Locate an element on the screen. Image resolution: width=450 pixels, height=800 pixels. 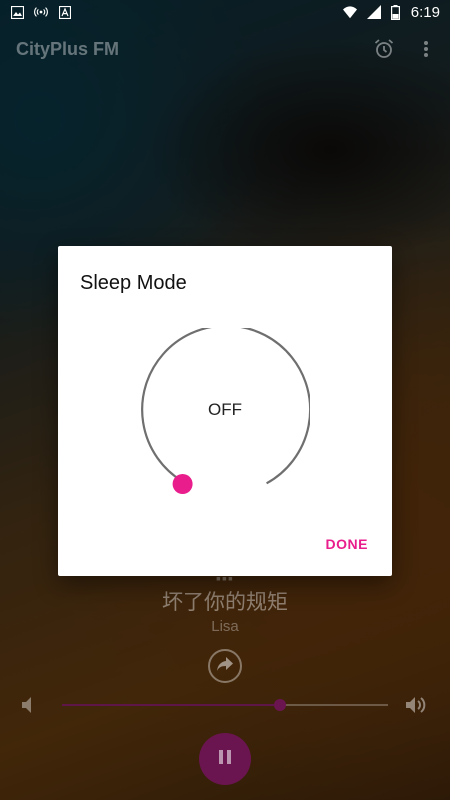
dial-value: OFF is located at coordinates (225, 409).